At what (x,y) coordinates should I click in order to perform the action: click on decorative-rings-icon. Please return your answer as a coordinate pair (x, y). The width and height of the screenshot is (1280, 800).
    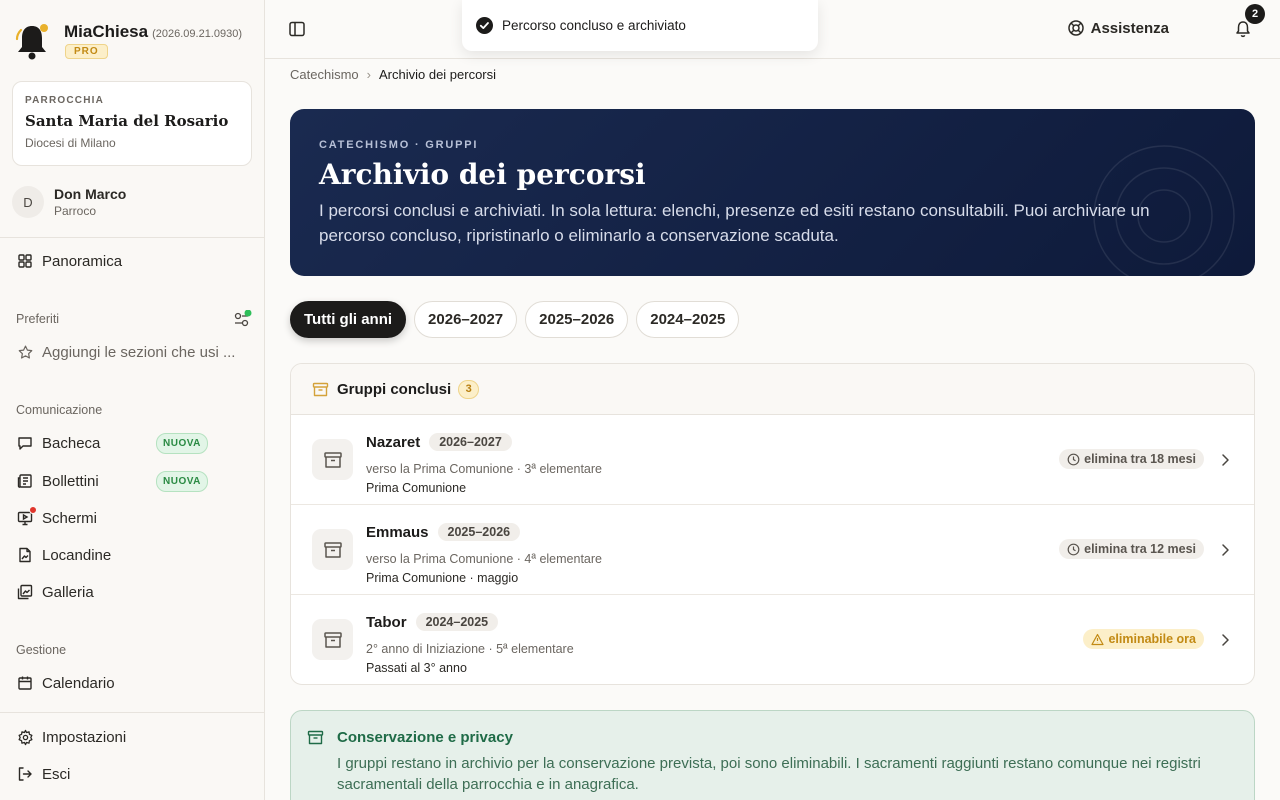
    Looking at the image, I should click on (1164, 210).